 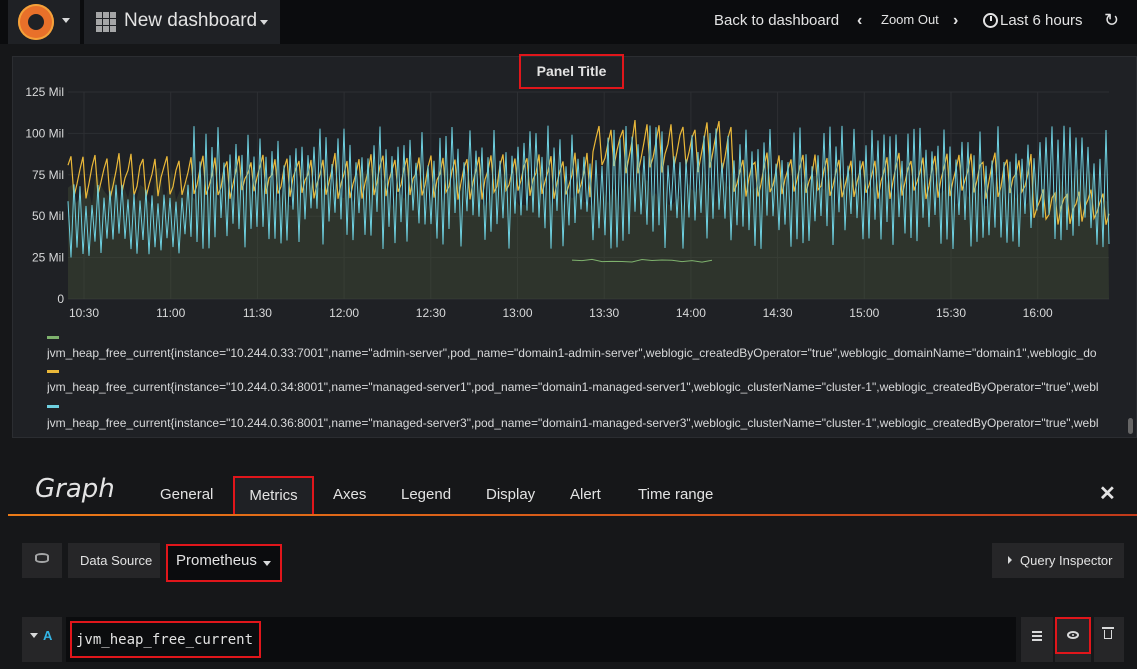 What do you see at coordinates (75, 489) in the screenshot?
I see `editor-title: Graph` at bounding box center [75, 489].